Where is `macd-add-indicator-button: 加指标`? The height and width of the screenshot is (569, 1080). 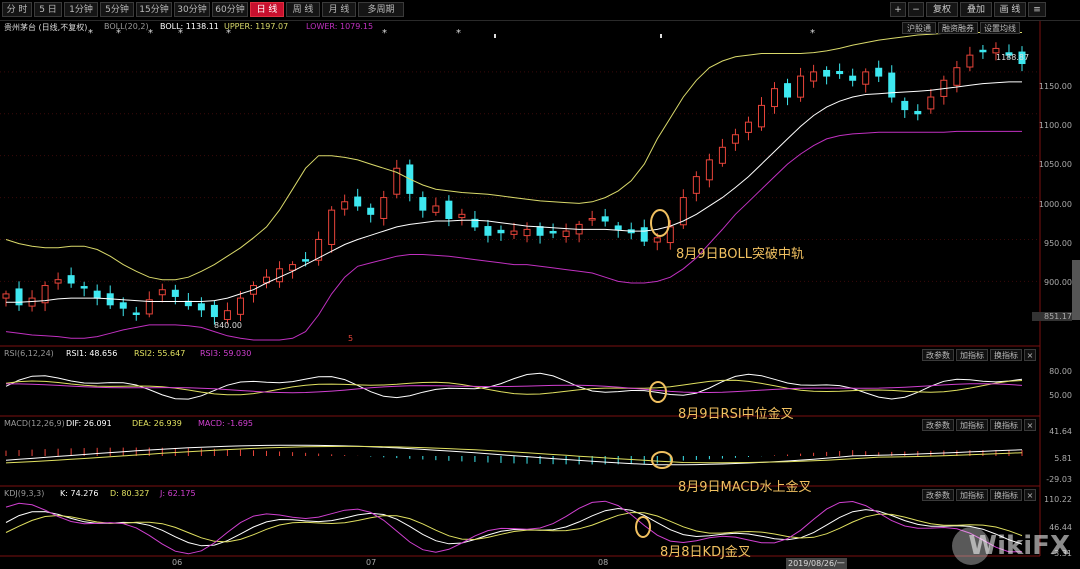 macd-add-indicator-button: 加指标 is located at coordinates (972, 425).